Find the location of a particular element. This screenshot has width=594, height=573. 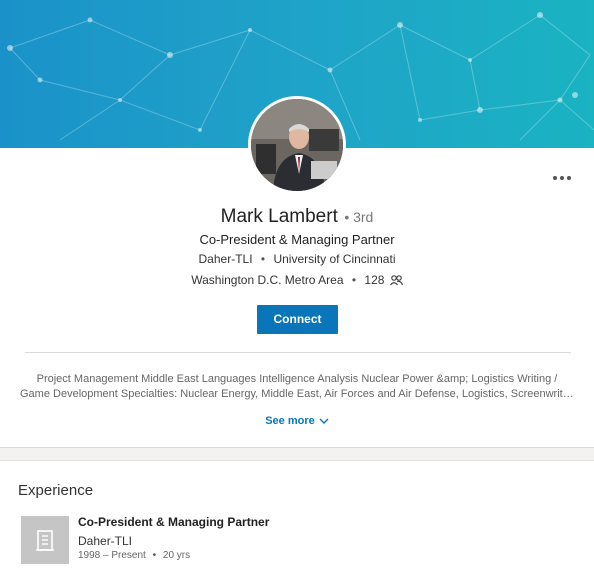

divider is located at coordinates (298, 352).